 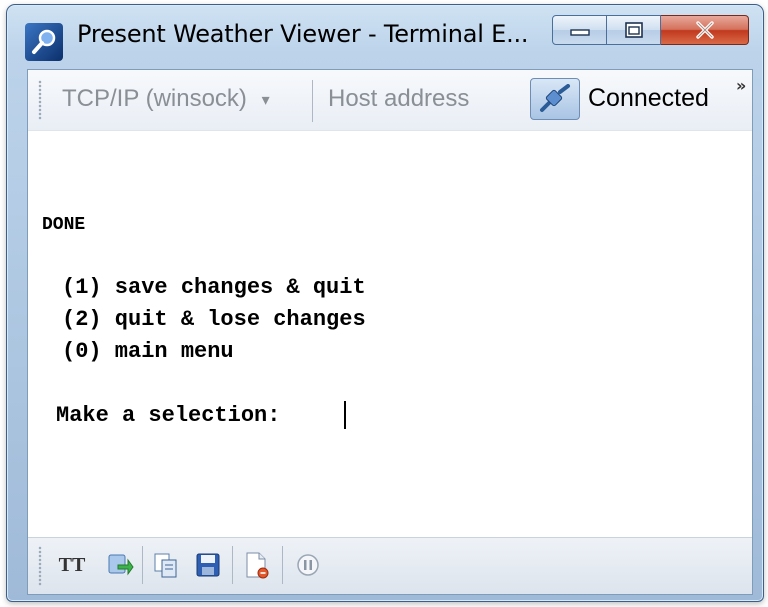 I want to click on action-toolbar: TT, so click(x=390, y=565).